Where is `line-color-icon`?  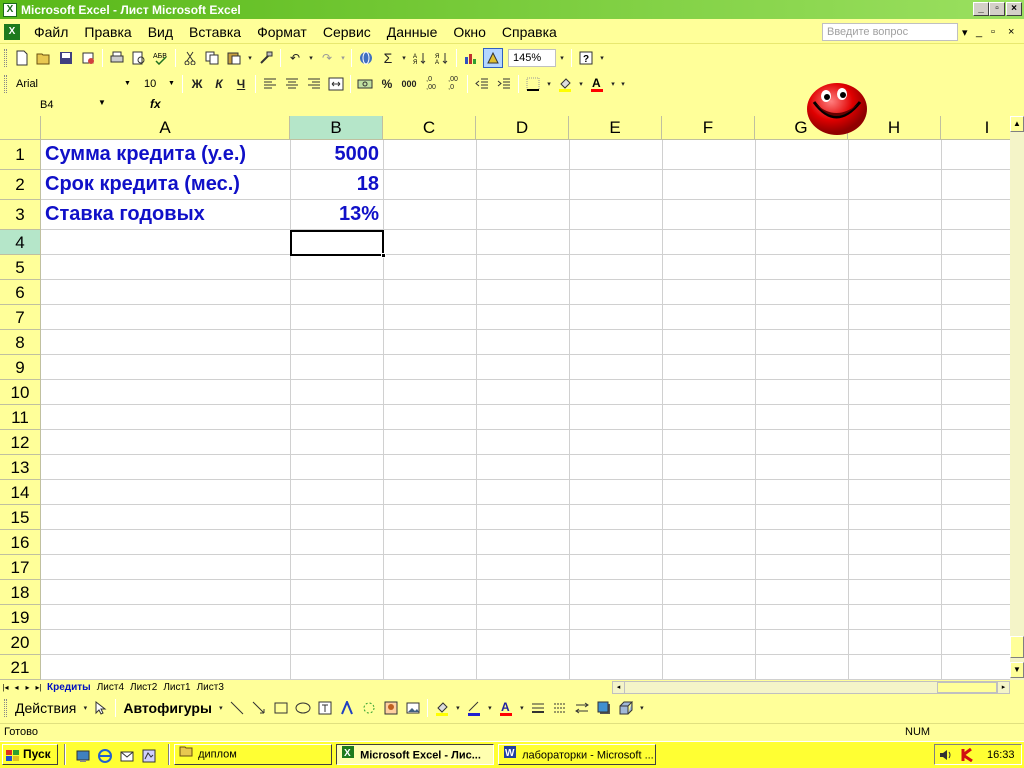
line-color-icon is located at coordinates (474, 708).